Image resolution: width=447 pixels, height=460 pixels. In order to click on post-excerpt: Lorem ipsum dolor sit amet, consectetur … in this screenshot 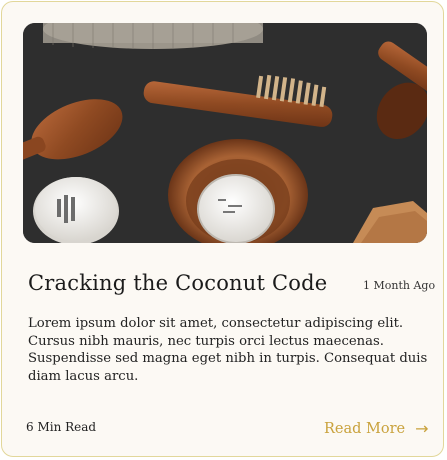, I will do `click(228, 350)`.